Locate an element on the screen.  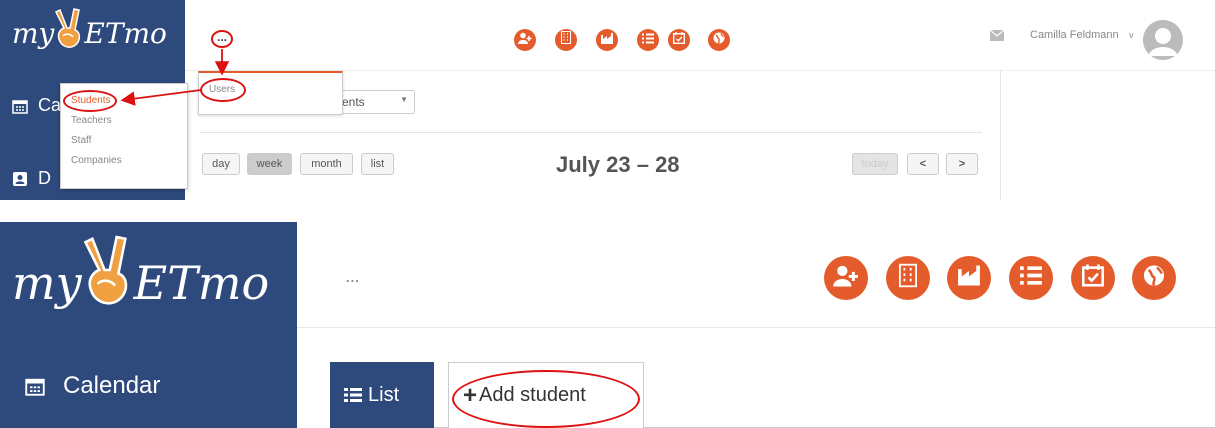
envelope-icon is located at coordinates (997, 35).